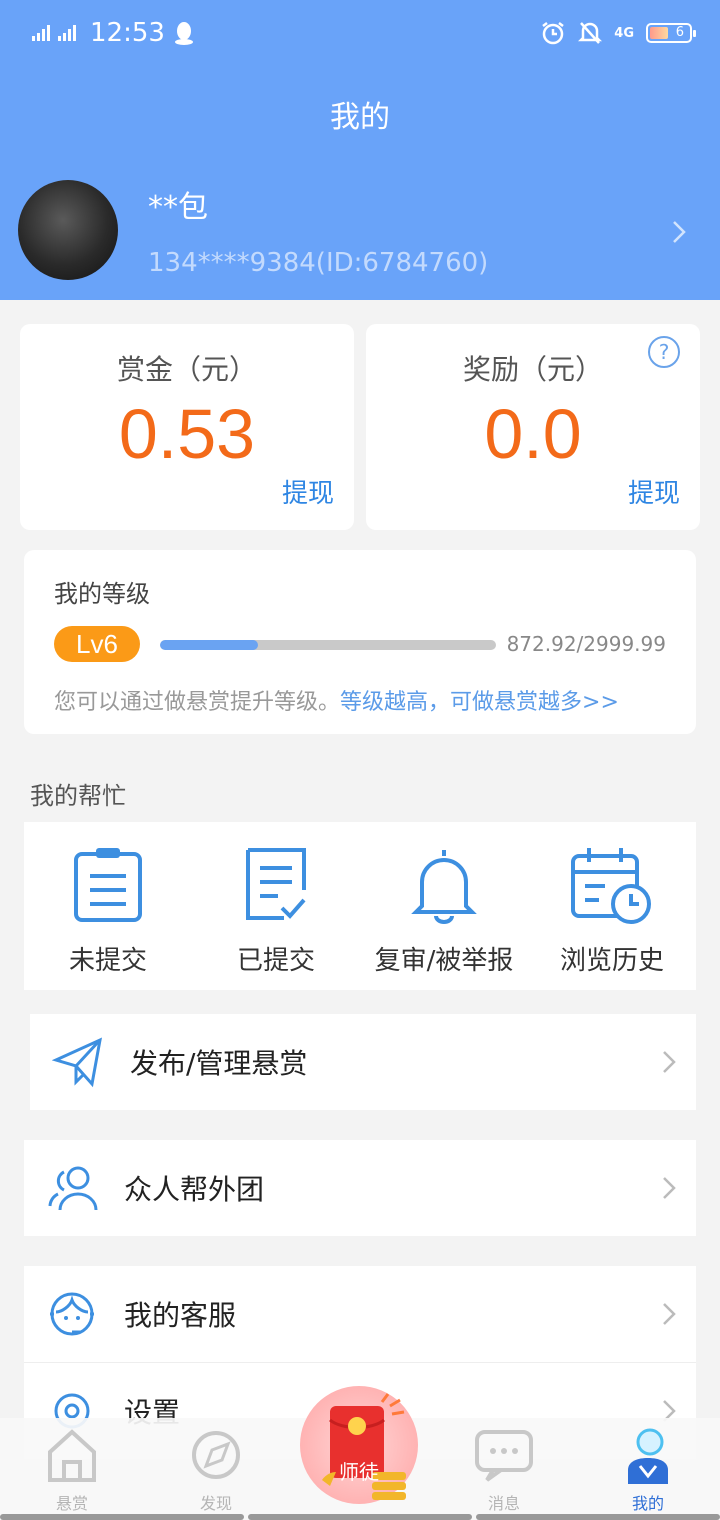  I want to click on mentor-button: 师徒, so click(359, 1445).